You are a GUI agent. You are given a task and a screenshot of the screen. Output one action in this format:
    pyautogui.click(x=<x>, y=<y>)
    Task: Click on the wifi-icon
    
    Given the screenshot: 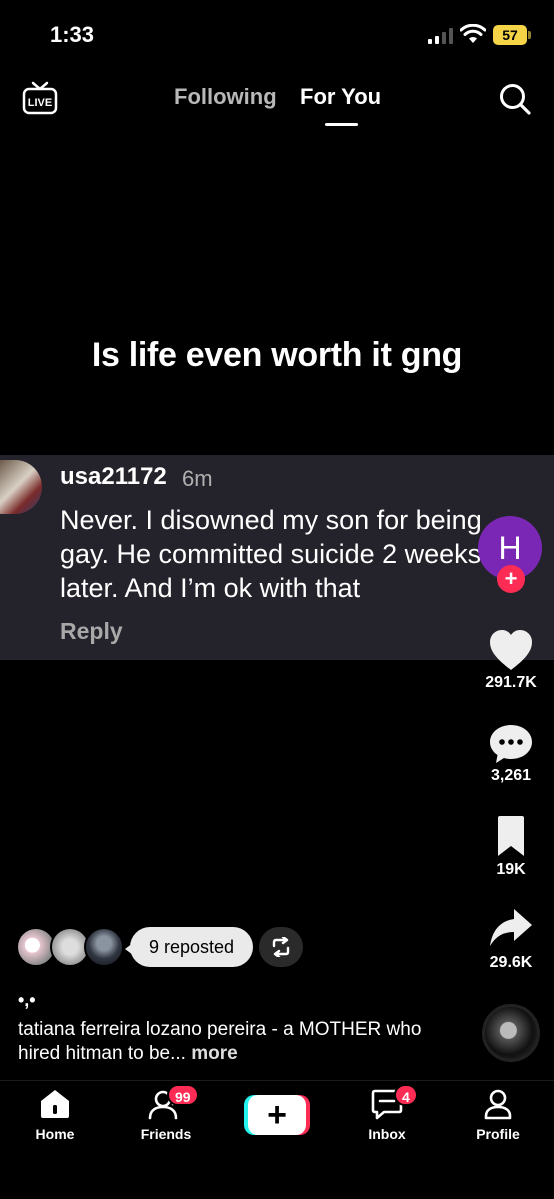 What is the action you would take?
    pyautogui.click(x=473, y=33)
    